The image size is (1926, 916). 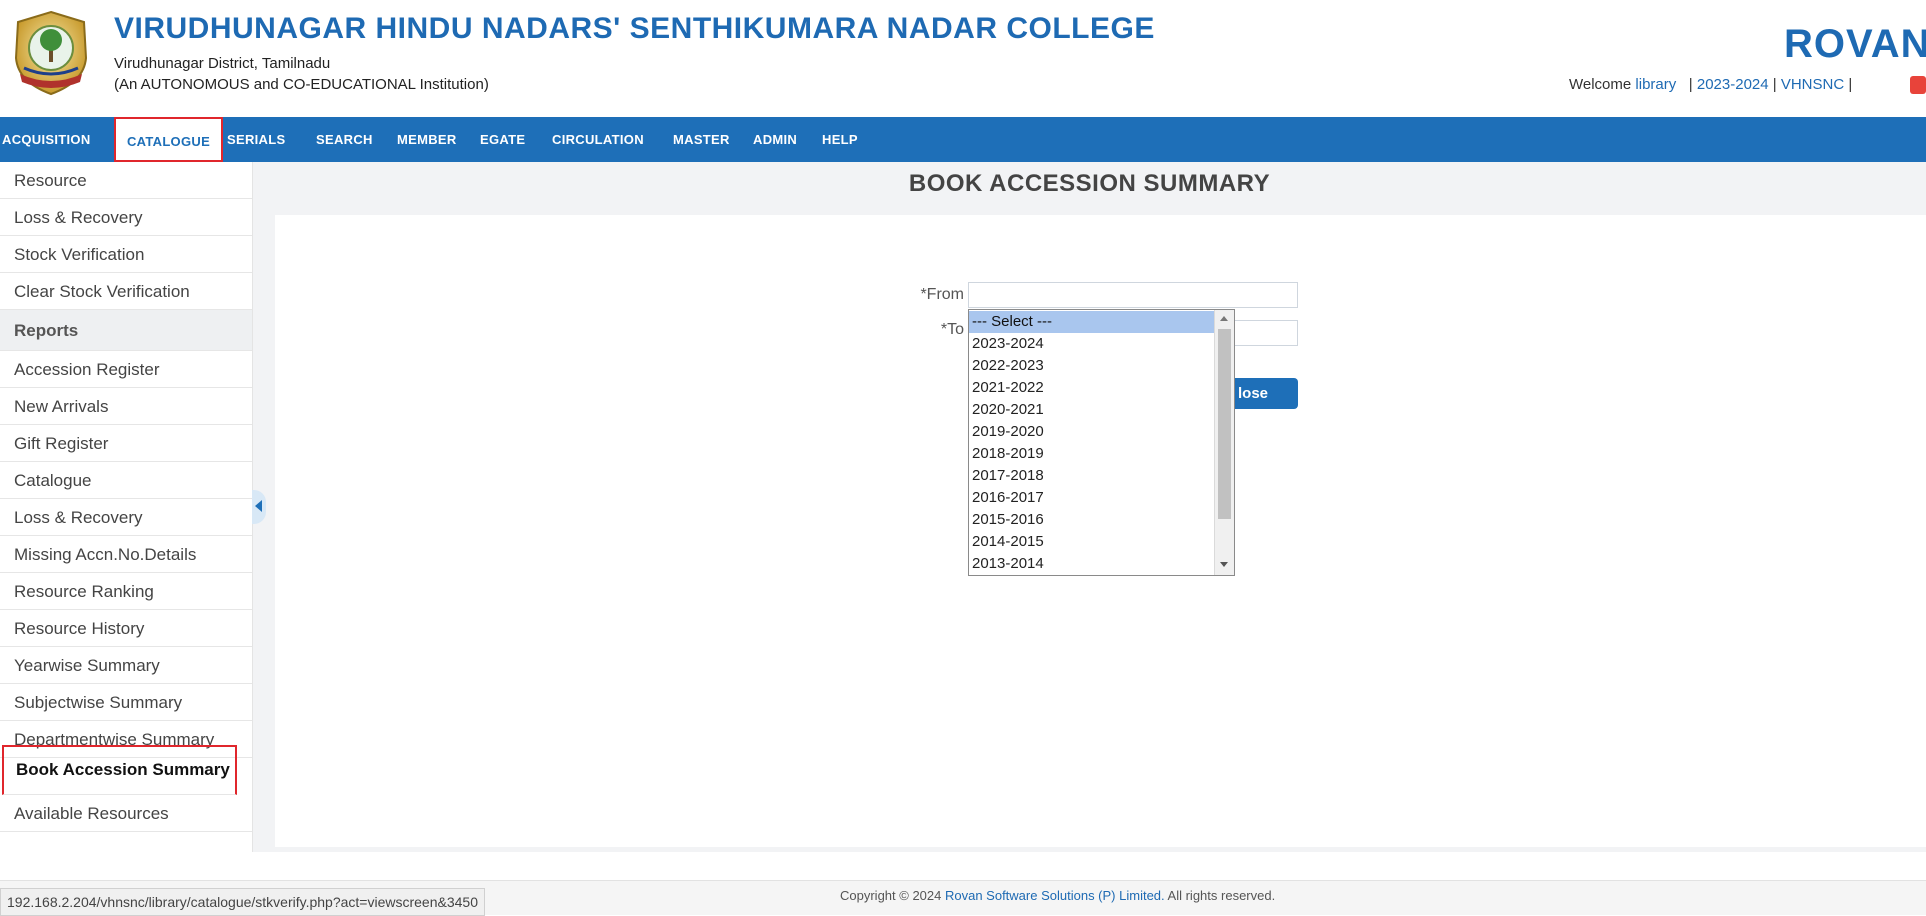 What do you see at coordinates (1224, 564) in the screenshot?
I see `scroll-down-icon` at bounding box center [1224, 564].